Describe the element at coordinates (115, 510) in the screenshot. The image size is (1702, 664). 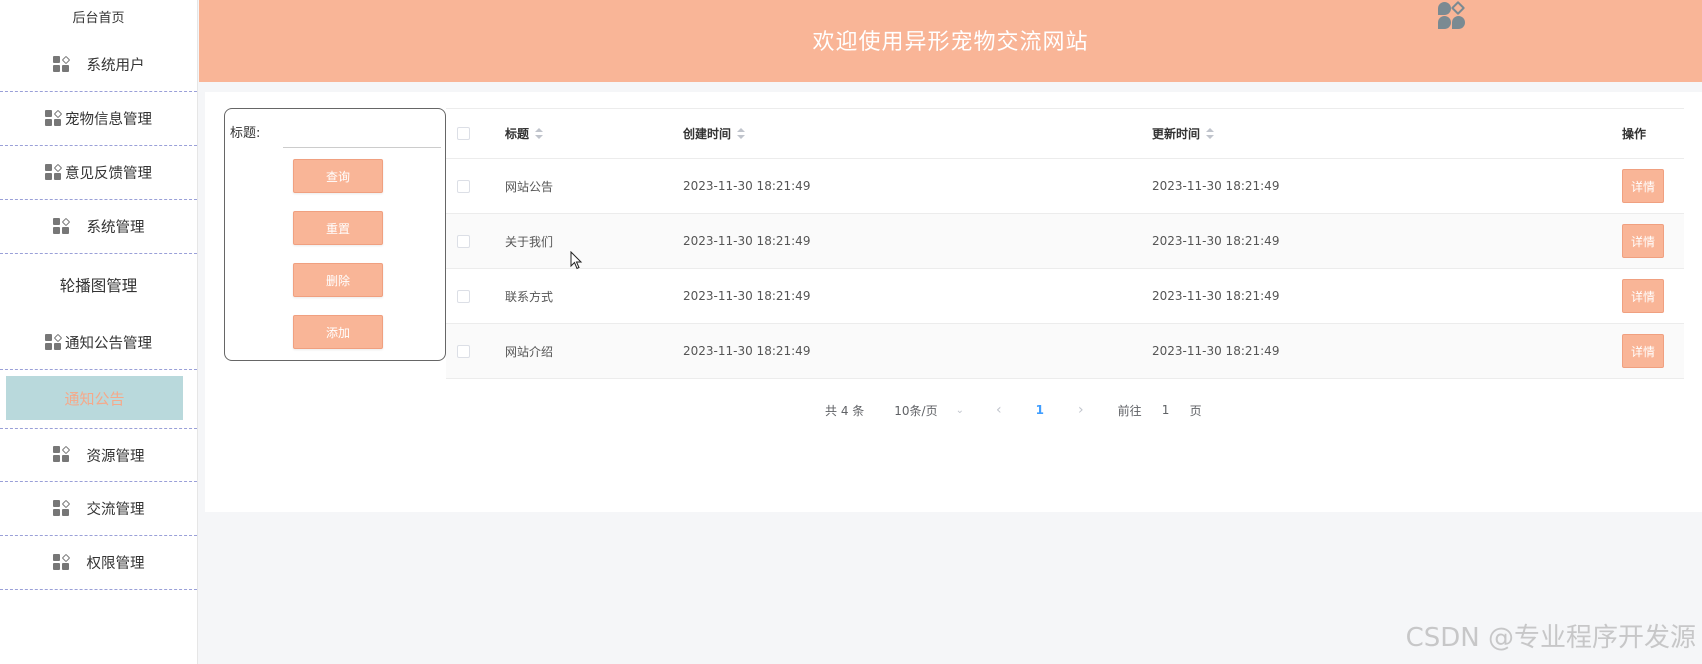
I see `sidebar-item-label: 交流管理` at that location.